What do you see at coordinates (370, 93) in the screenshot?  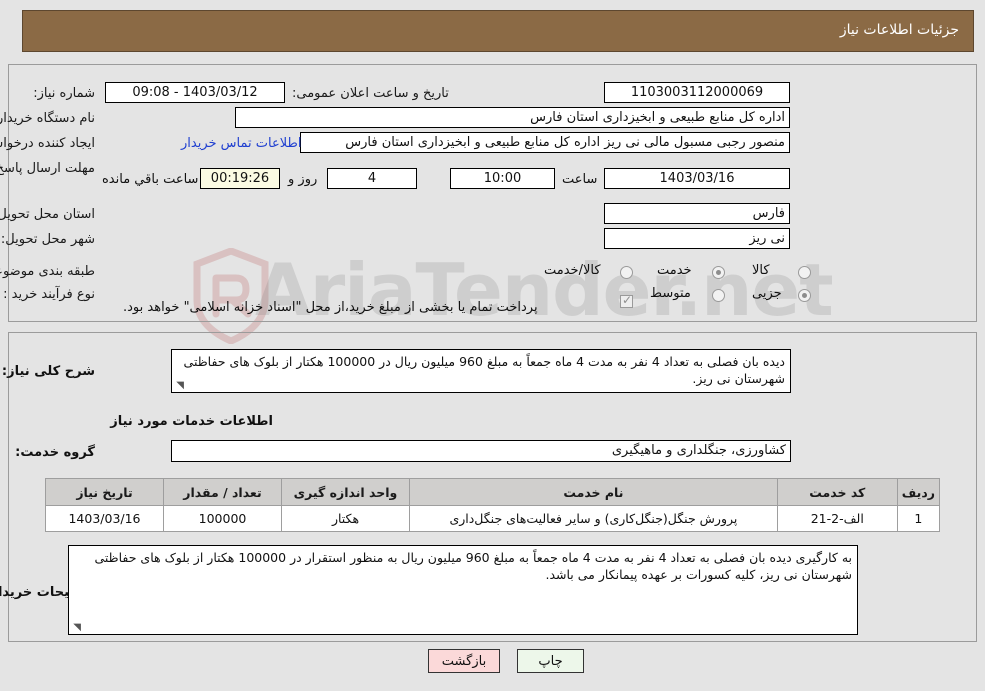 I see `public-announce-label: تاریخ و ساعت اعلان عمومی:` at bounding box center [370, 93].